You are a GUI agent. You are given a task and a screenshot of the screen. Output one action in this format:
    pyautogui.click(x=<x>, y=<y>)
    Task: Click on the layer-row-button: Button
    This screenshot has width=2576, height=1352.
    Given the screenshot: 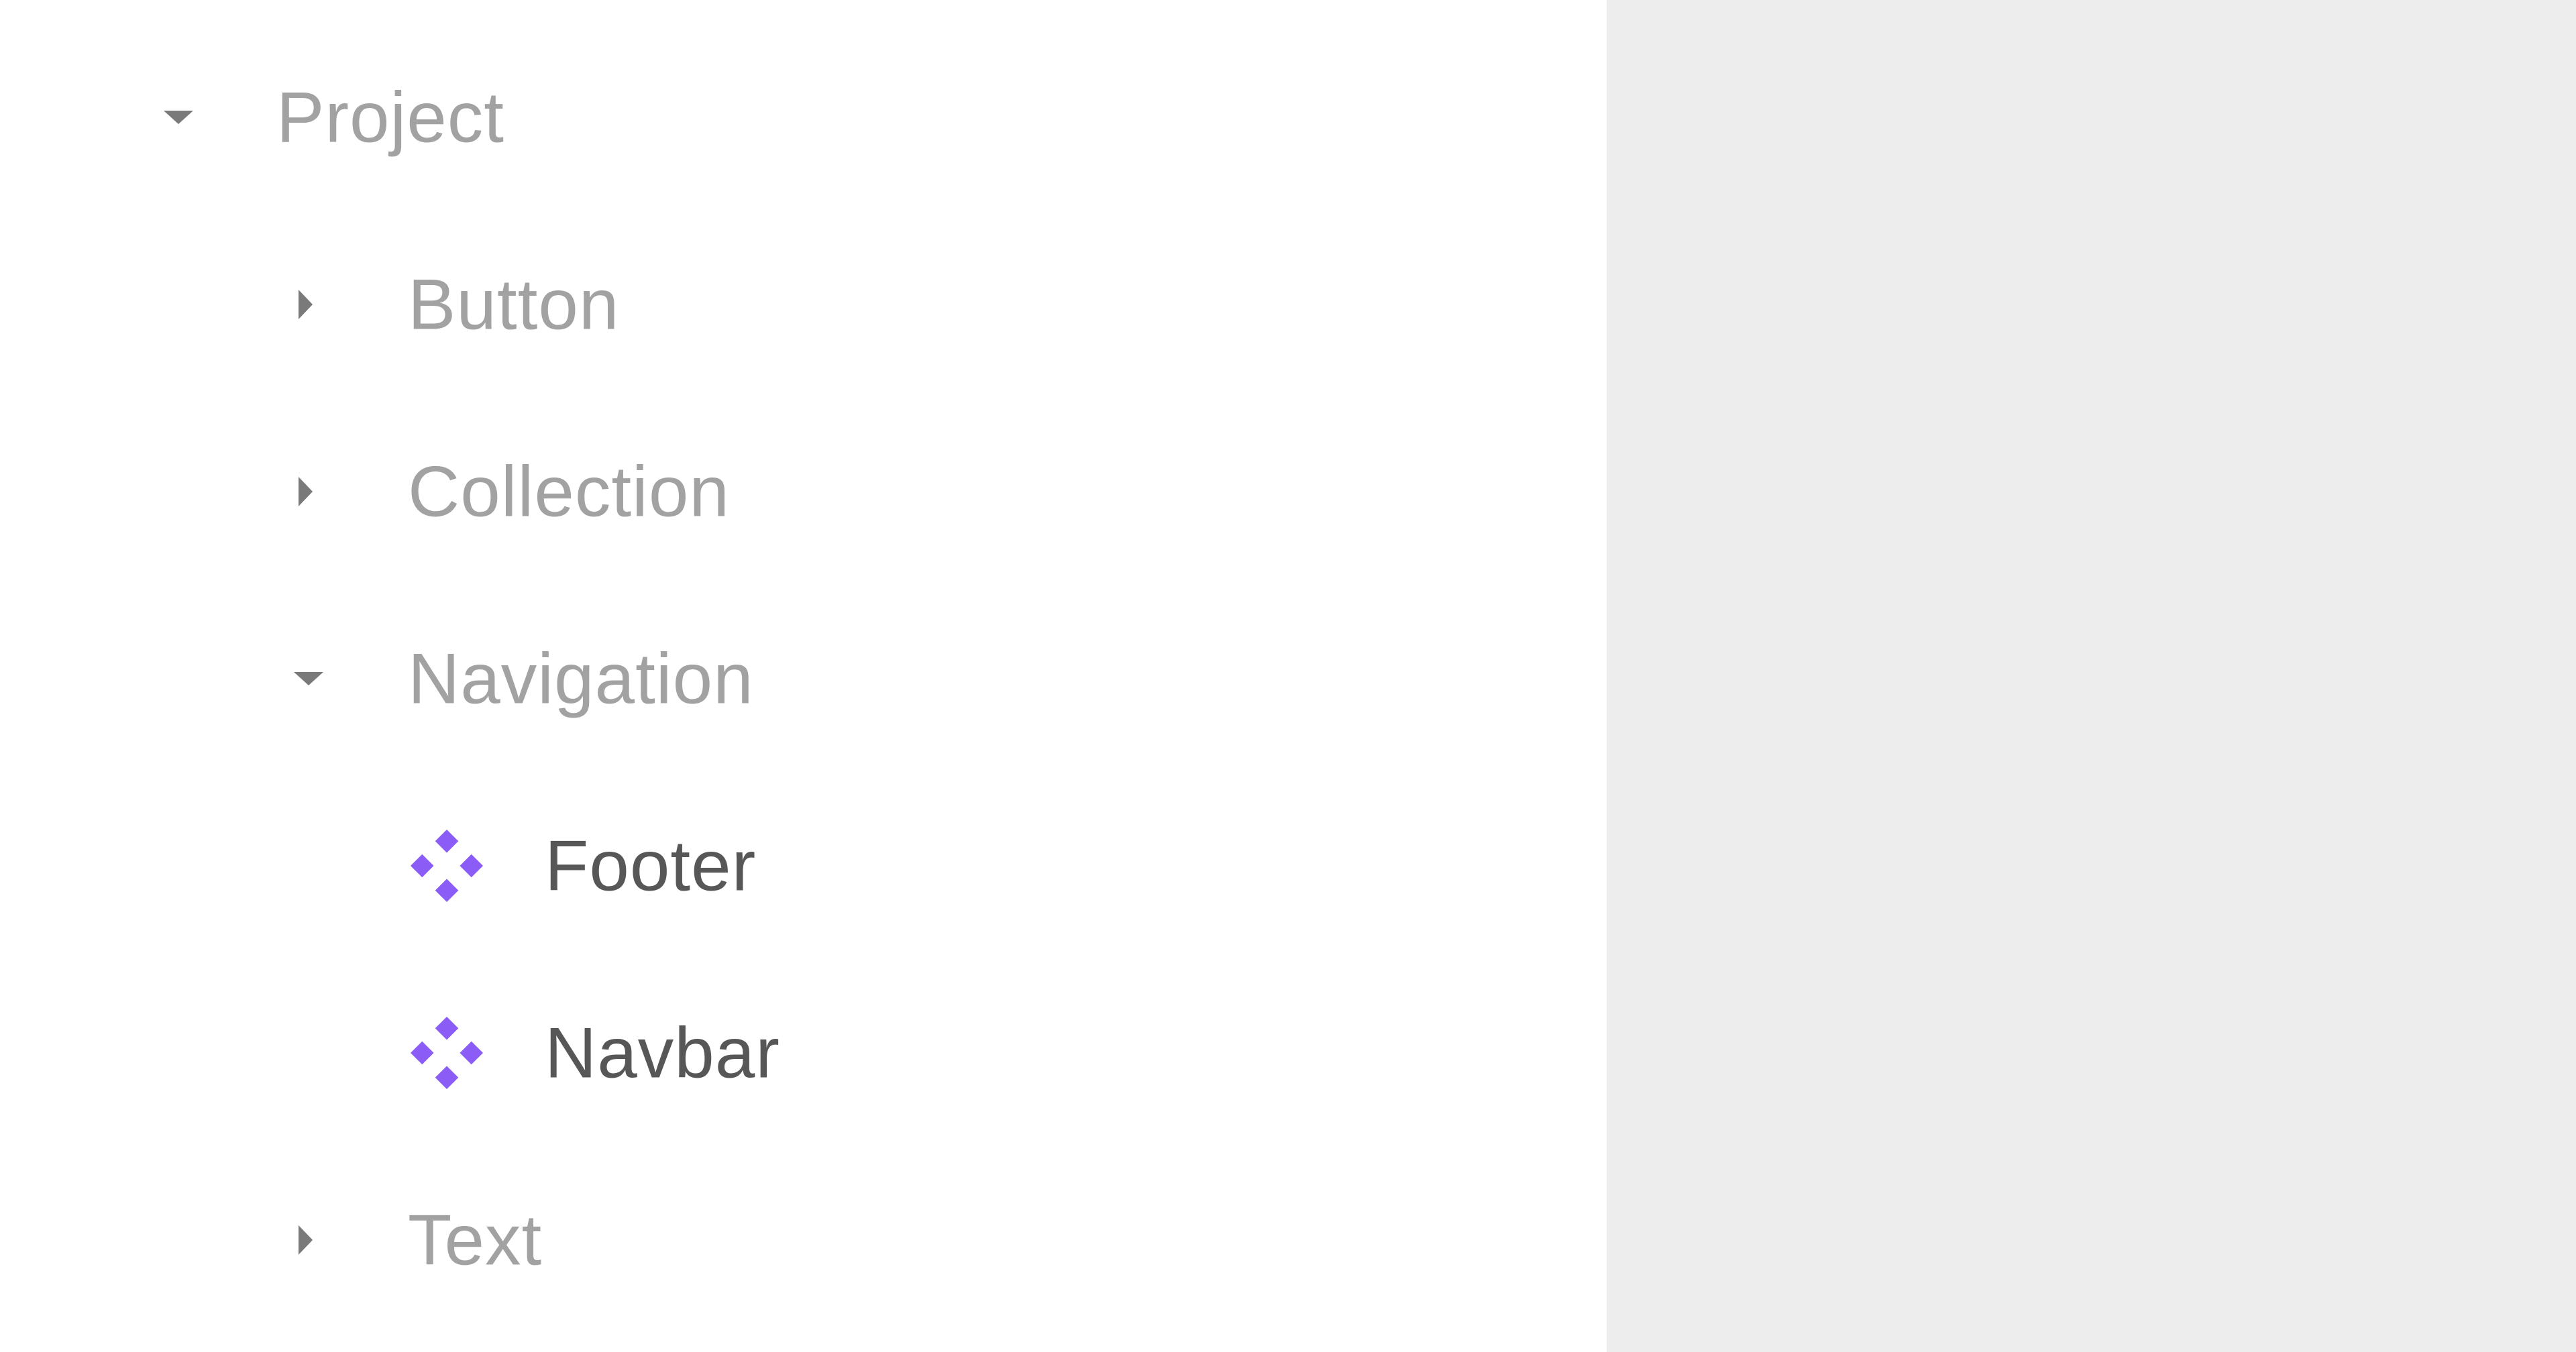 What is the action you would take?
    pyautogui.click(x=803, y=304)
    